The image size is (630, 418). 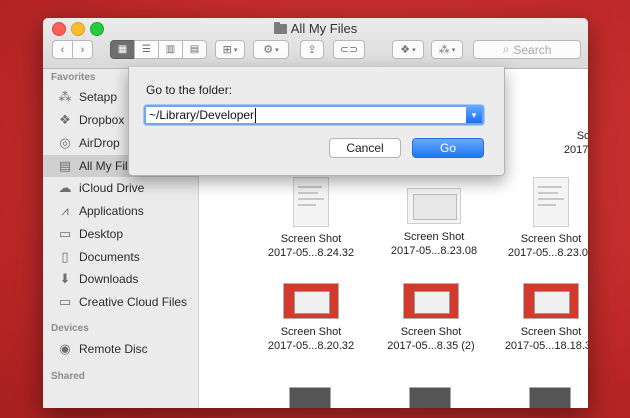 I want to click on share-button: ⇪, so click(x=312, y=49).